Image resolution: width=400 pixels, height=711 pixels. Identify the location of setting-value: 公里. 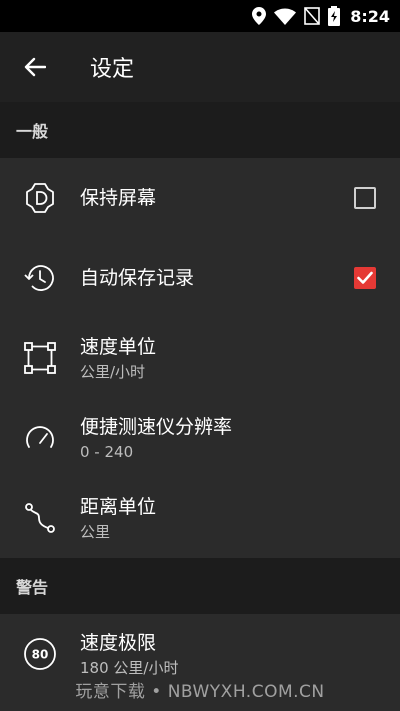
(95, 531).